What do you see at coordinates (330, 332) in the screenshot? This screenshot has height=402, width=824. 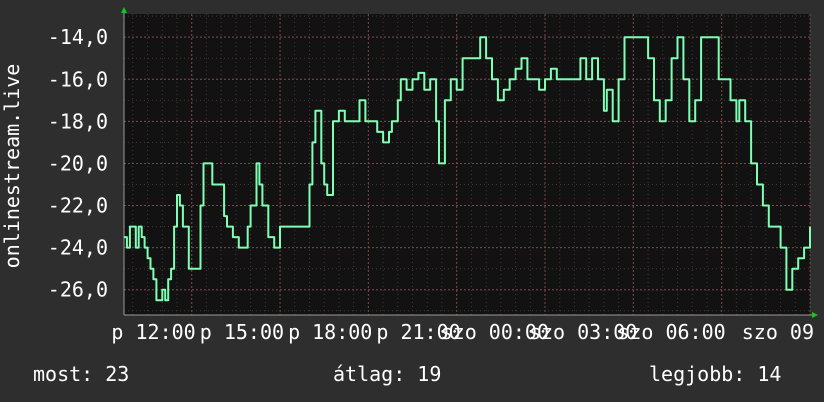 I see `x-tick-label: p 18:00` at bounding box center [330, 332].